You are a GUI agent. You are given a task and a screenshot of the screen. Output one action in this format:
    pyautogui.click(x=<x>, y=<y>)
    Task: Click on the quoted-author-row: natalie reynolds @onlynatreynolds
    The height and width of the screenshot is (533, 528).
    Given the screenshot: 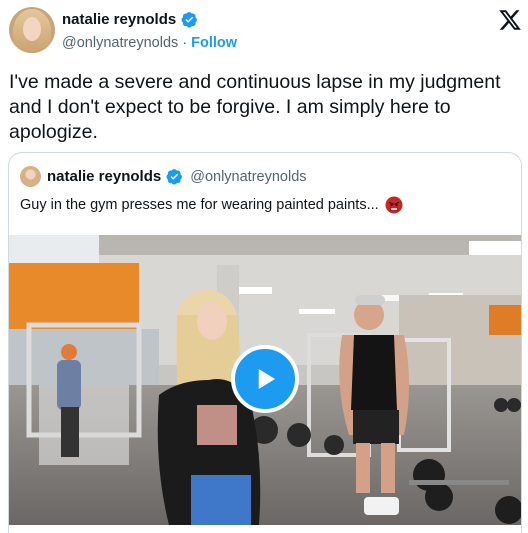 What is the action you would take?
    pyautogui.click(x=177, y=176)
    